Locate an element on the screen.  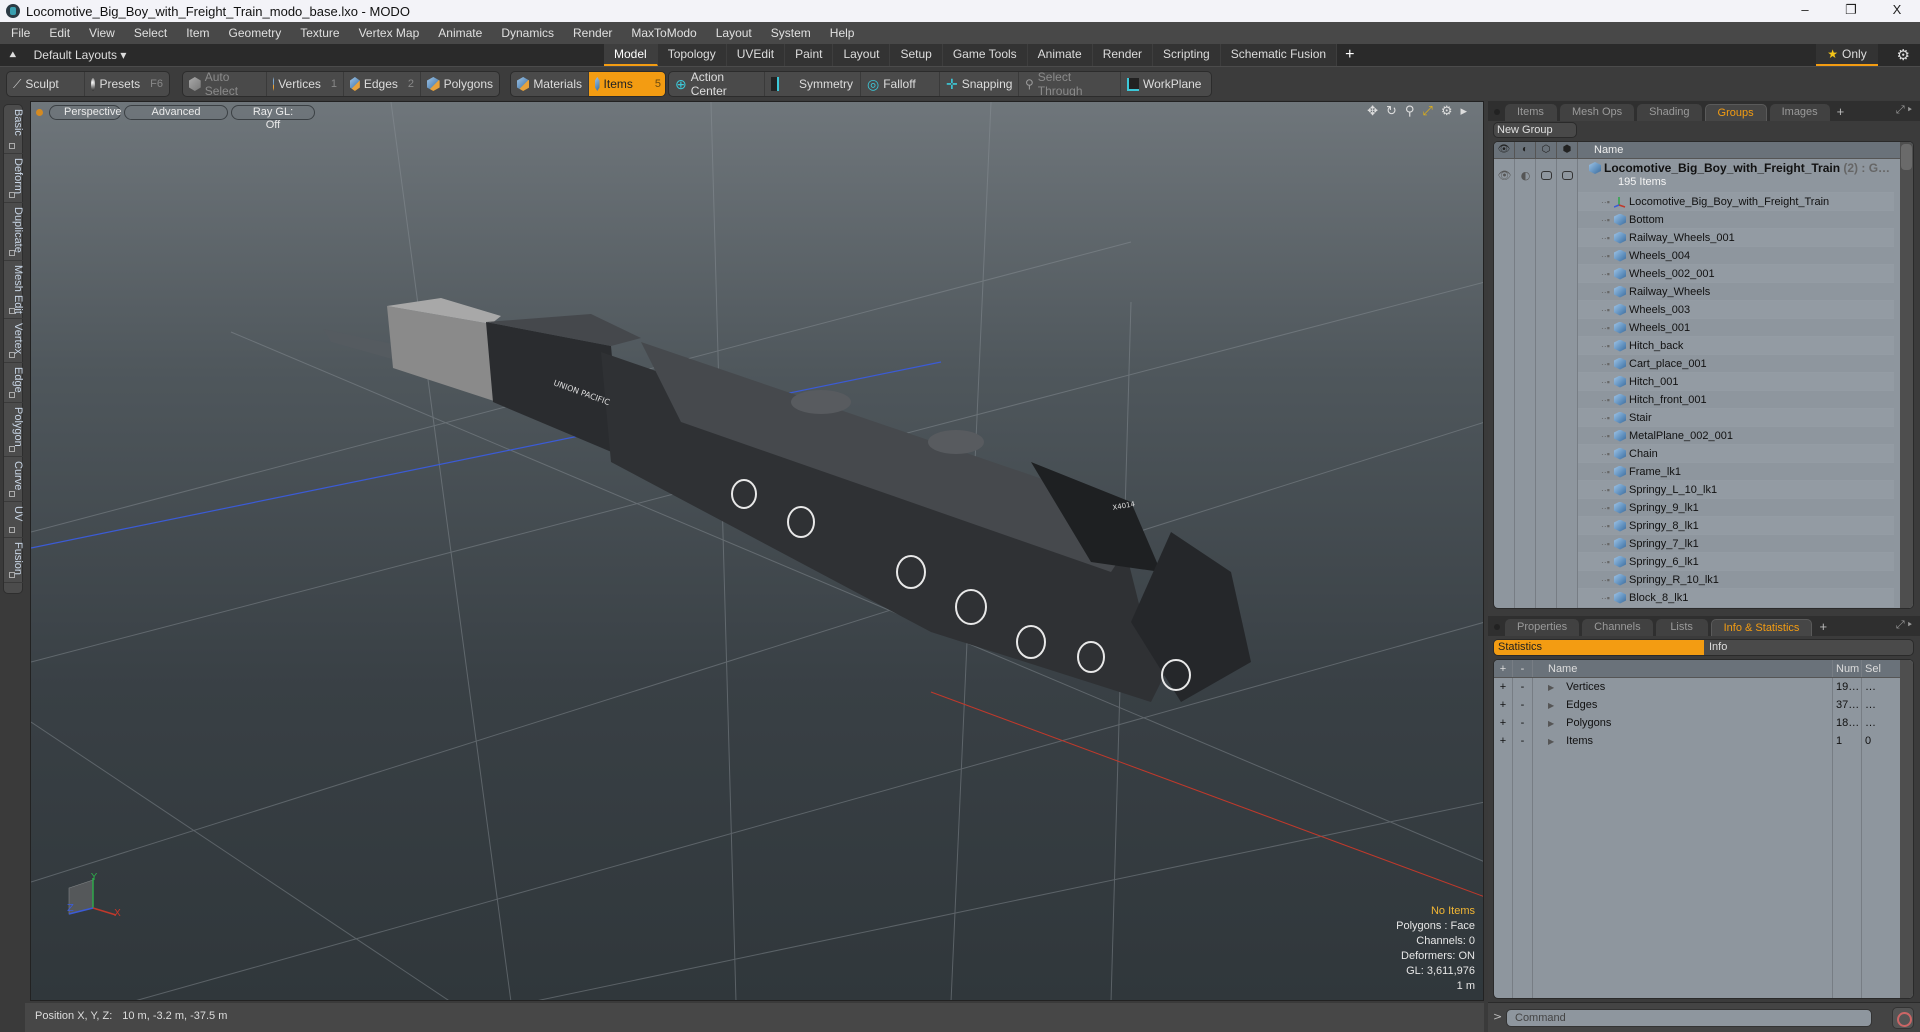
viewport-settings-icon: ⚙ is located at coordinates (1447, 111).